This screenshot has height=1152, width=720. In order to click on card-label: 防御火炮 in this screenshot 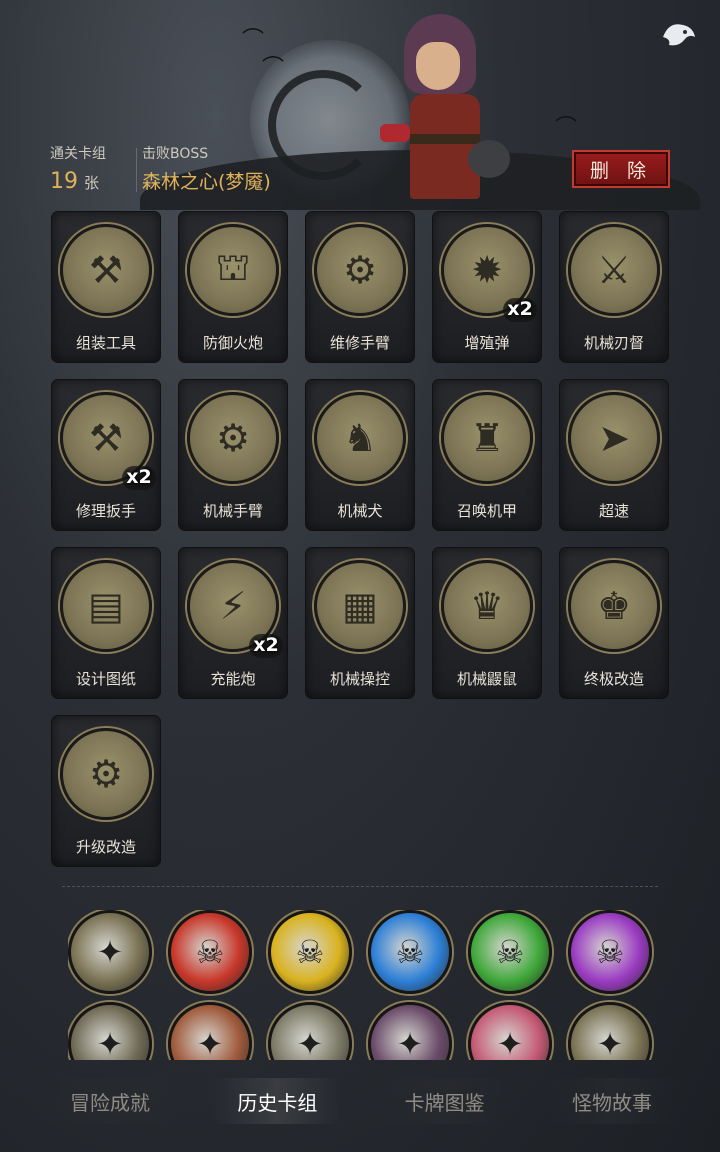, I will do `click(232, 343)`.